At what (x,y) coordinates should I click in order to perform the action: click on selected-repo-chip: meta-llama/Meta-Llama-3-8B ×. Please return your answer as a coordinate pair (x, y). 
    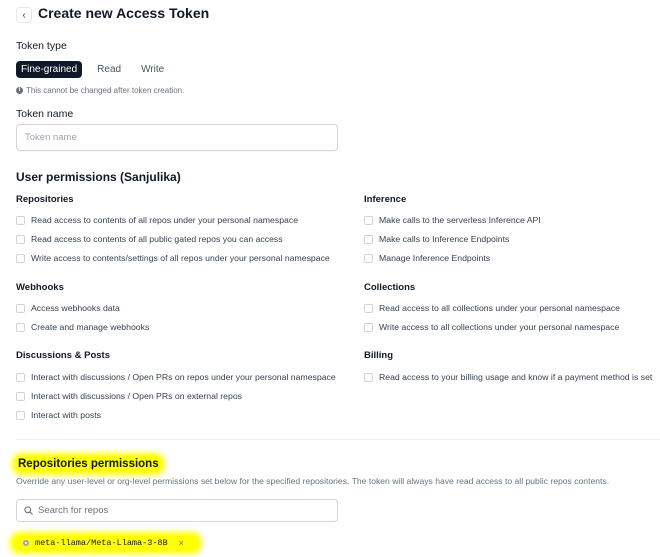
    Looking at the image, I should click on (106, 543).